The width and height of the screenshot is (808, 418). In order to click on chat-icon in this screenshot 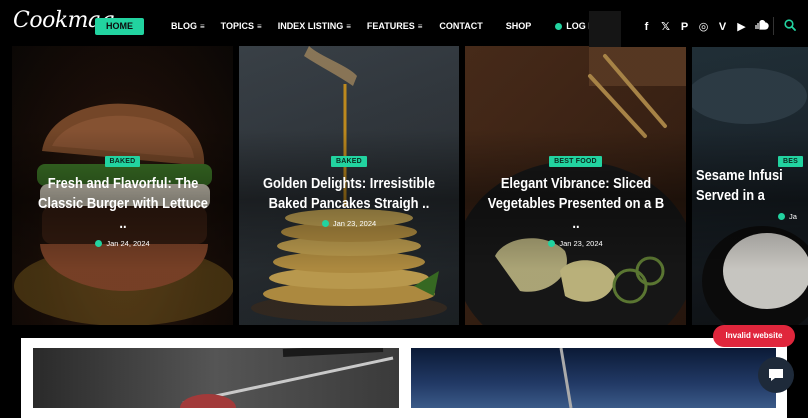, I will do `click(776, 375)`.